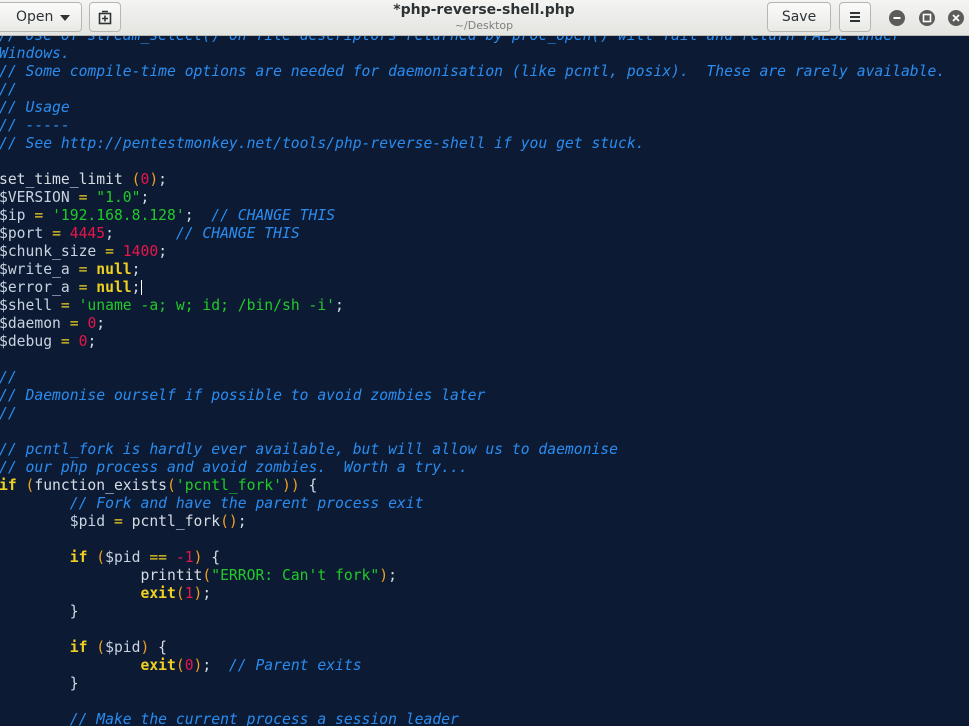  Describe the element at coordinates (799, 17) in the screenshot. I see `save-button: Save` at that location.